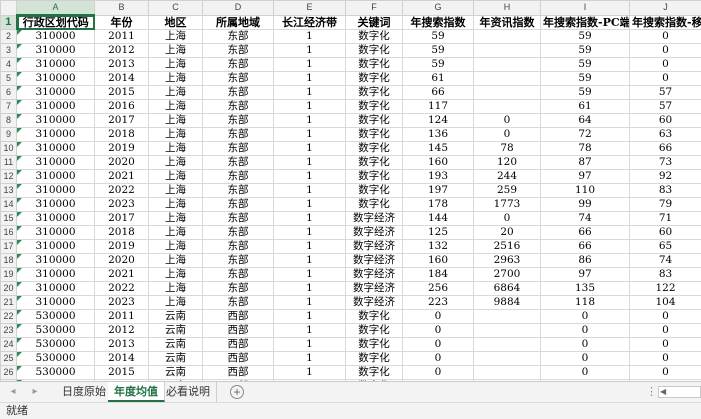 This screenshot has height=419, width=701. I want to click on cell: 云南, so click(175, 344).